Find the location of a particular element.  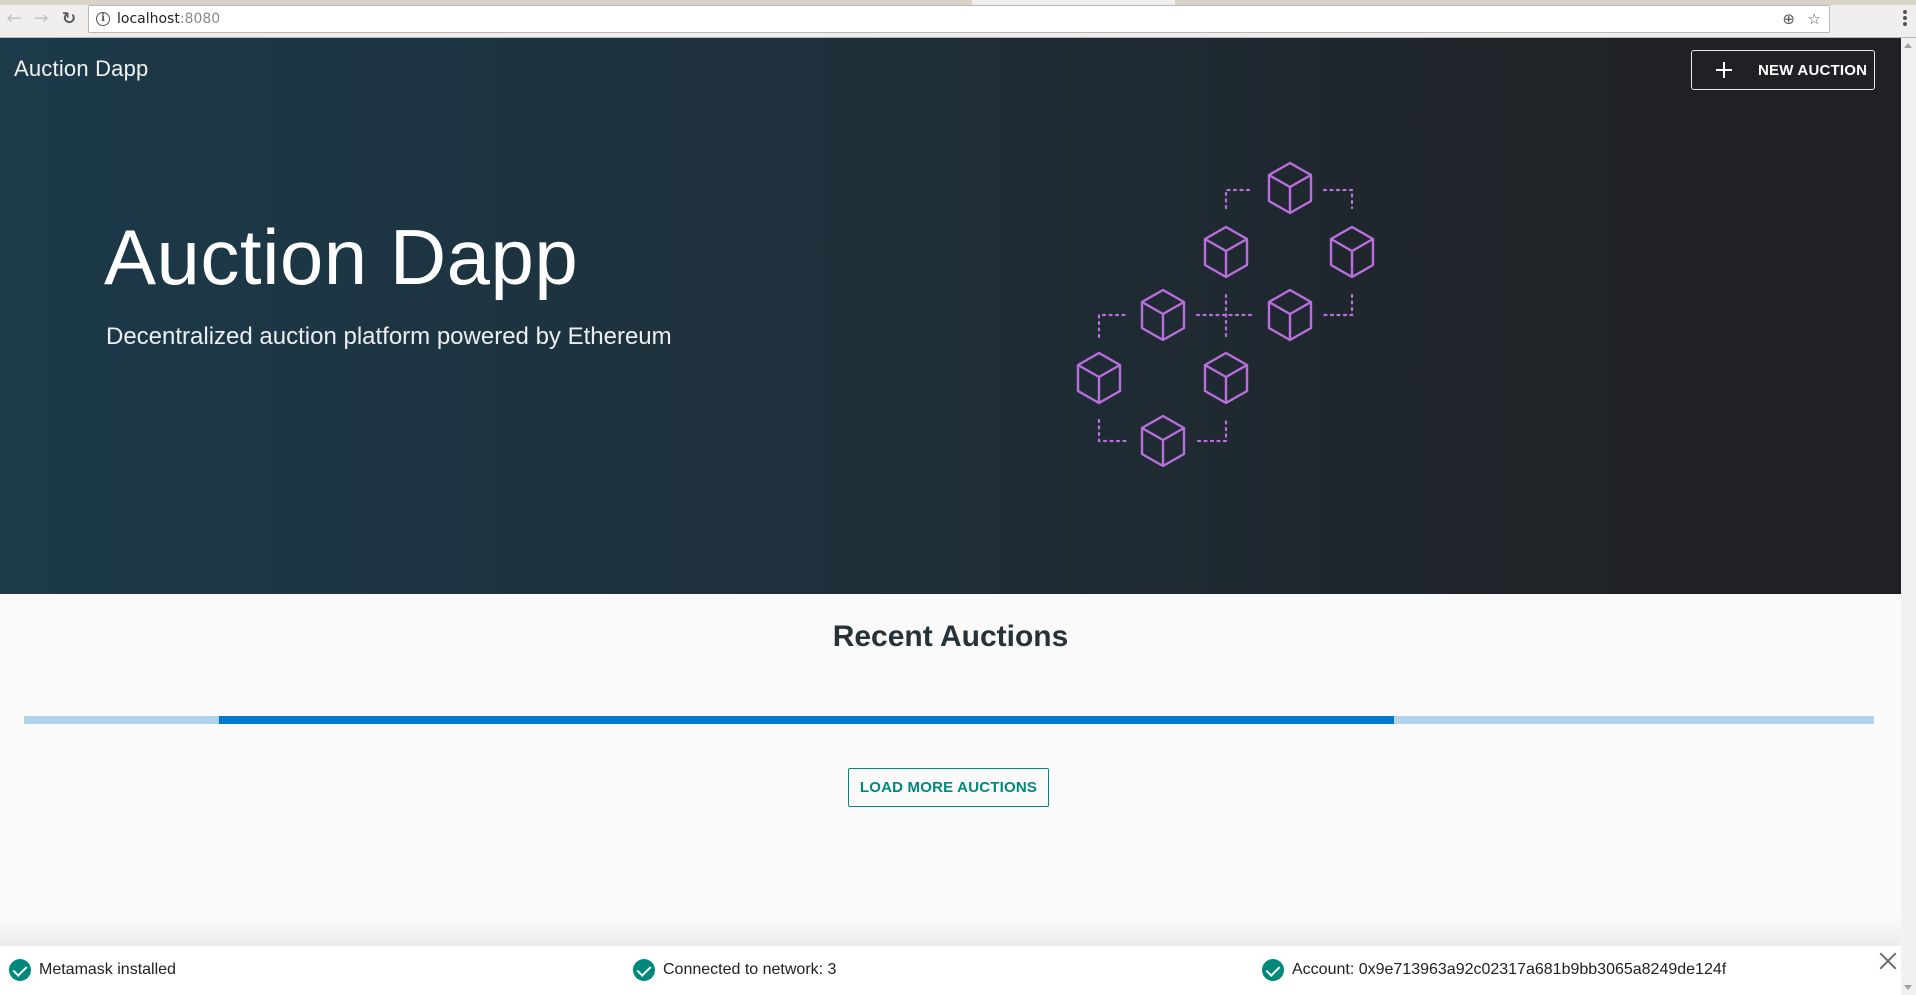

url-text: localhost:8080 is located at coordinates (168, 19).